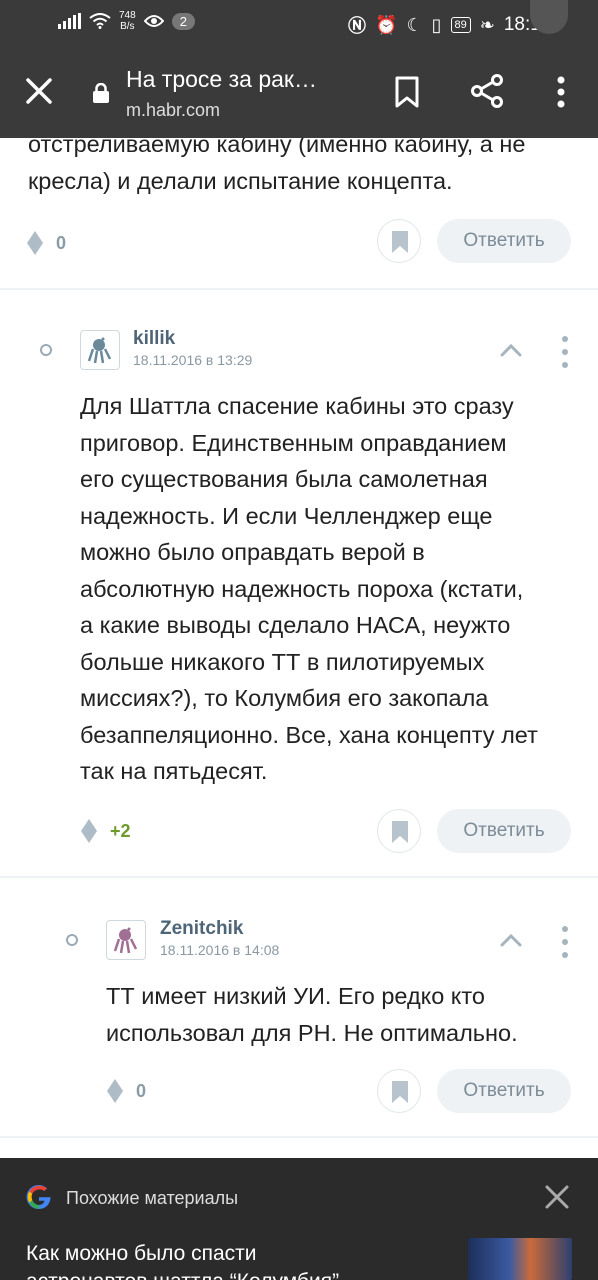 The width and height of the screenshot is (598, 1280). What do you see at coordinates (127, 15) in the screenshot?
I see `speed-value: 748` at bounding box center [127, 15].